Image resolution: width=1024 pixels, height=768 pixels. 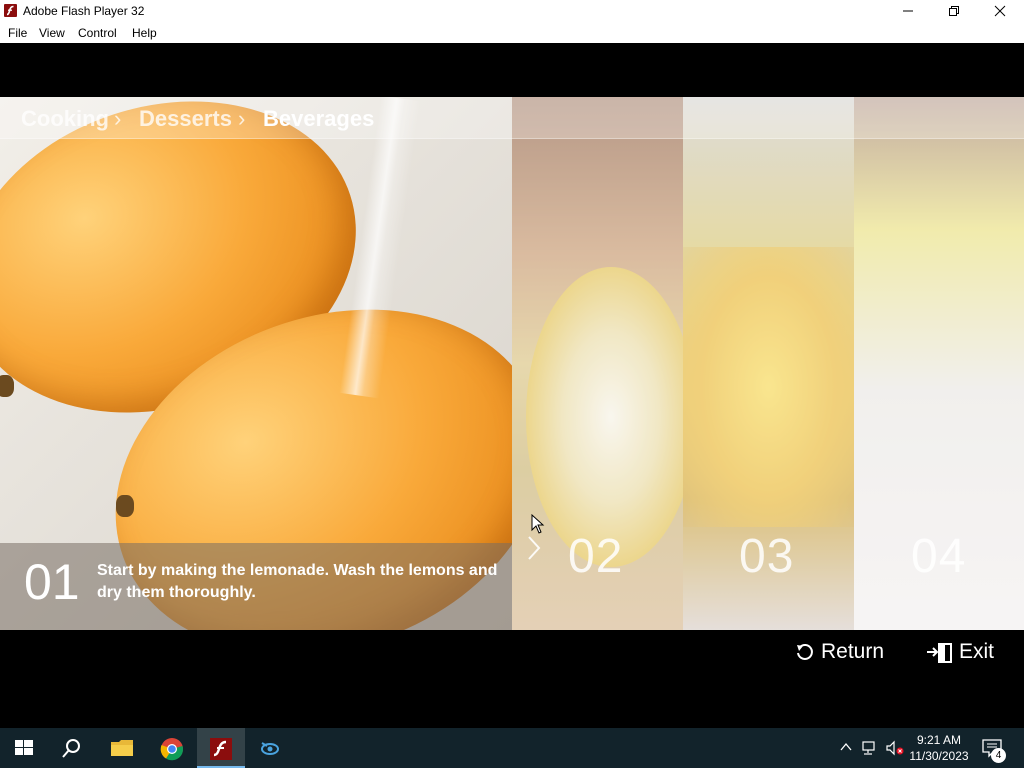 I want to click on breadcrumb: Cooking › Desserts › Beverages, so click(x=512, y=118).